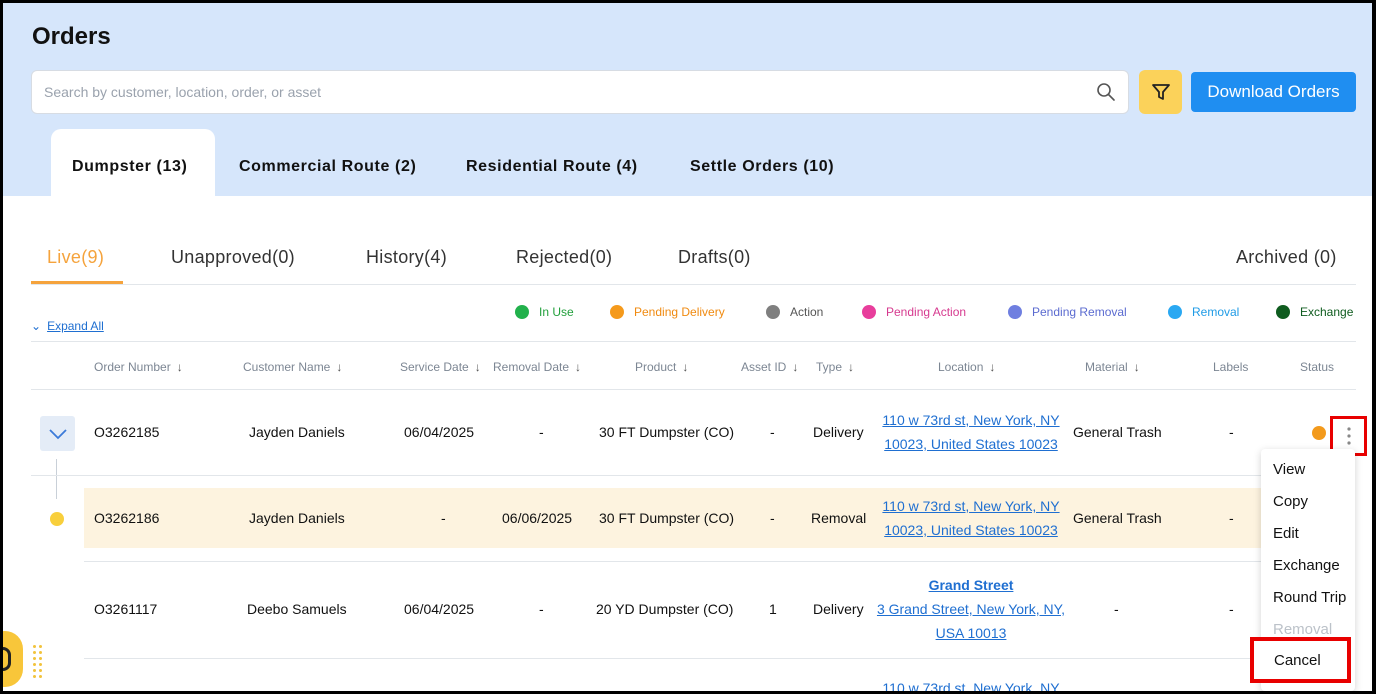 The image size is (1376, 694). Describe the element at coordinates (292, 367) in the screenshot. I see `col-customer-name: Customer Name ↓` at that location.